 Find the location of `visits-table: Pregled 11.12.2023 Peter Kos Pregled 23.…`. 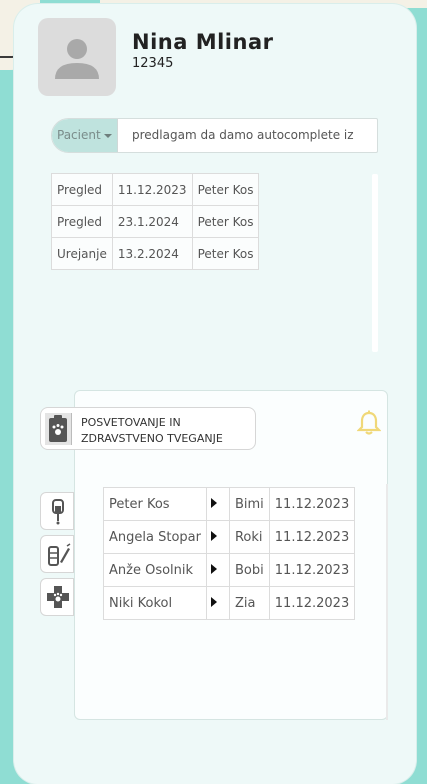

visits-table: Pregled 11.12.2023 Peter Kos Pregled 23.… is located at coordinates (155, 221).